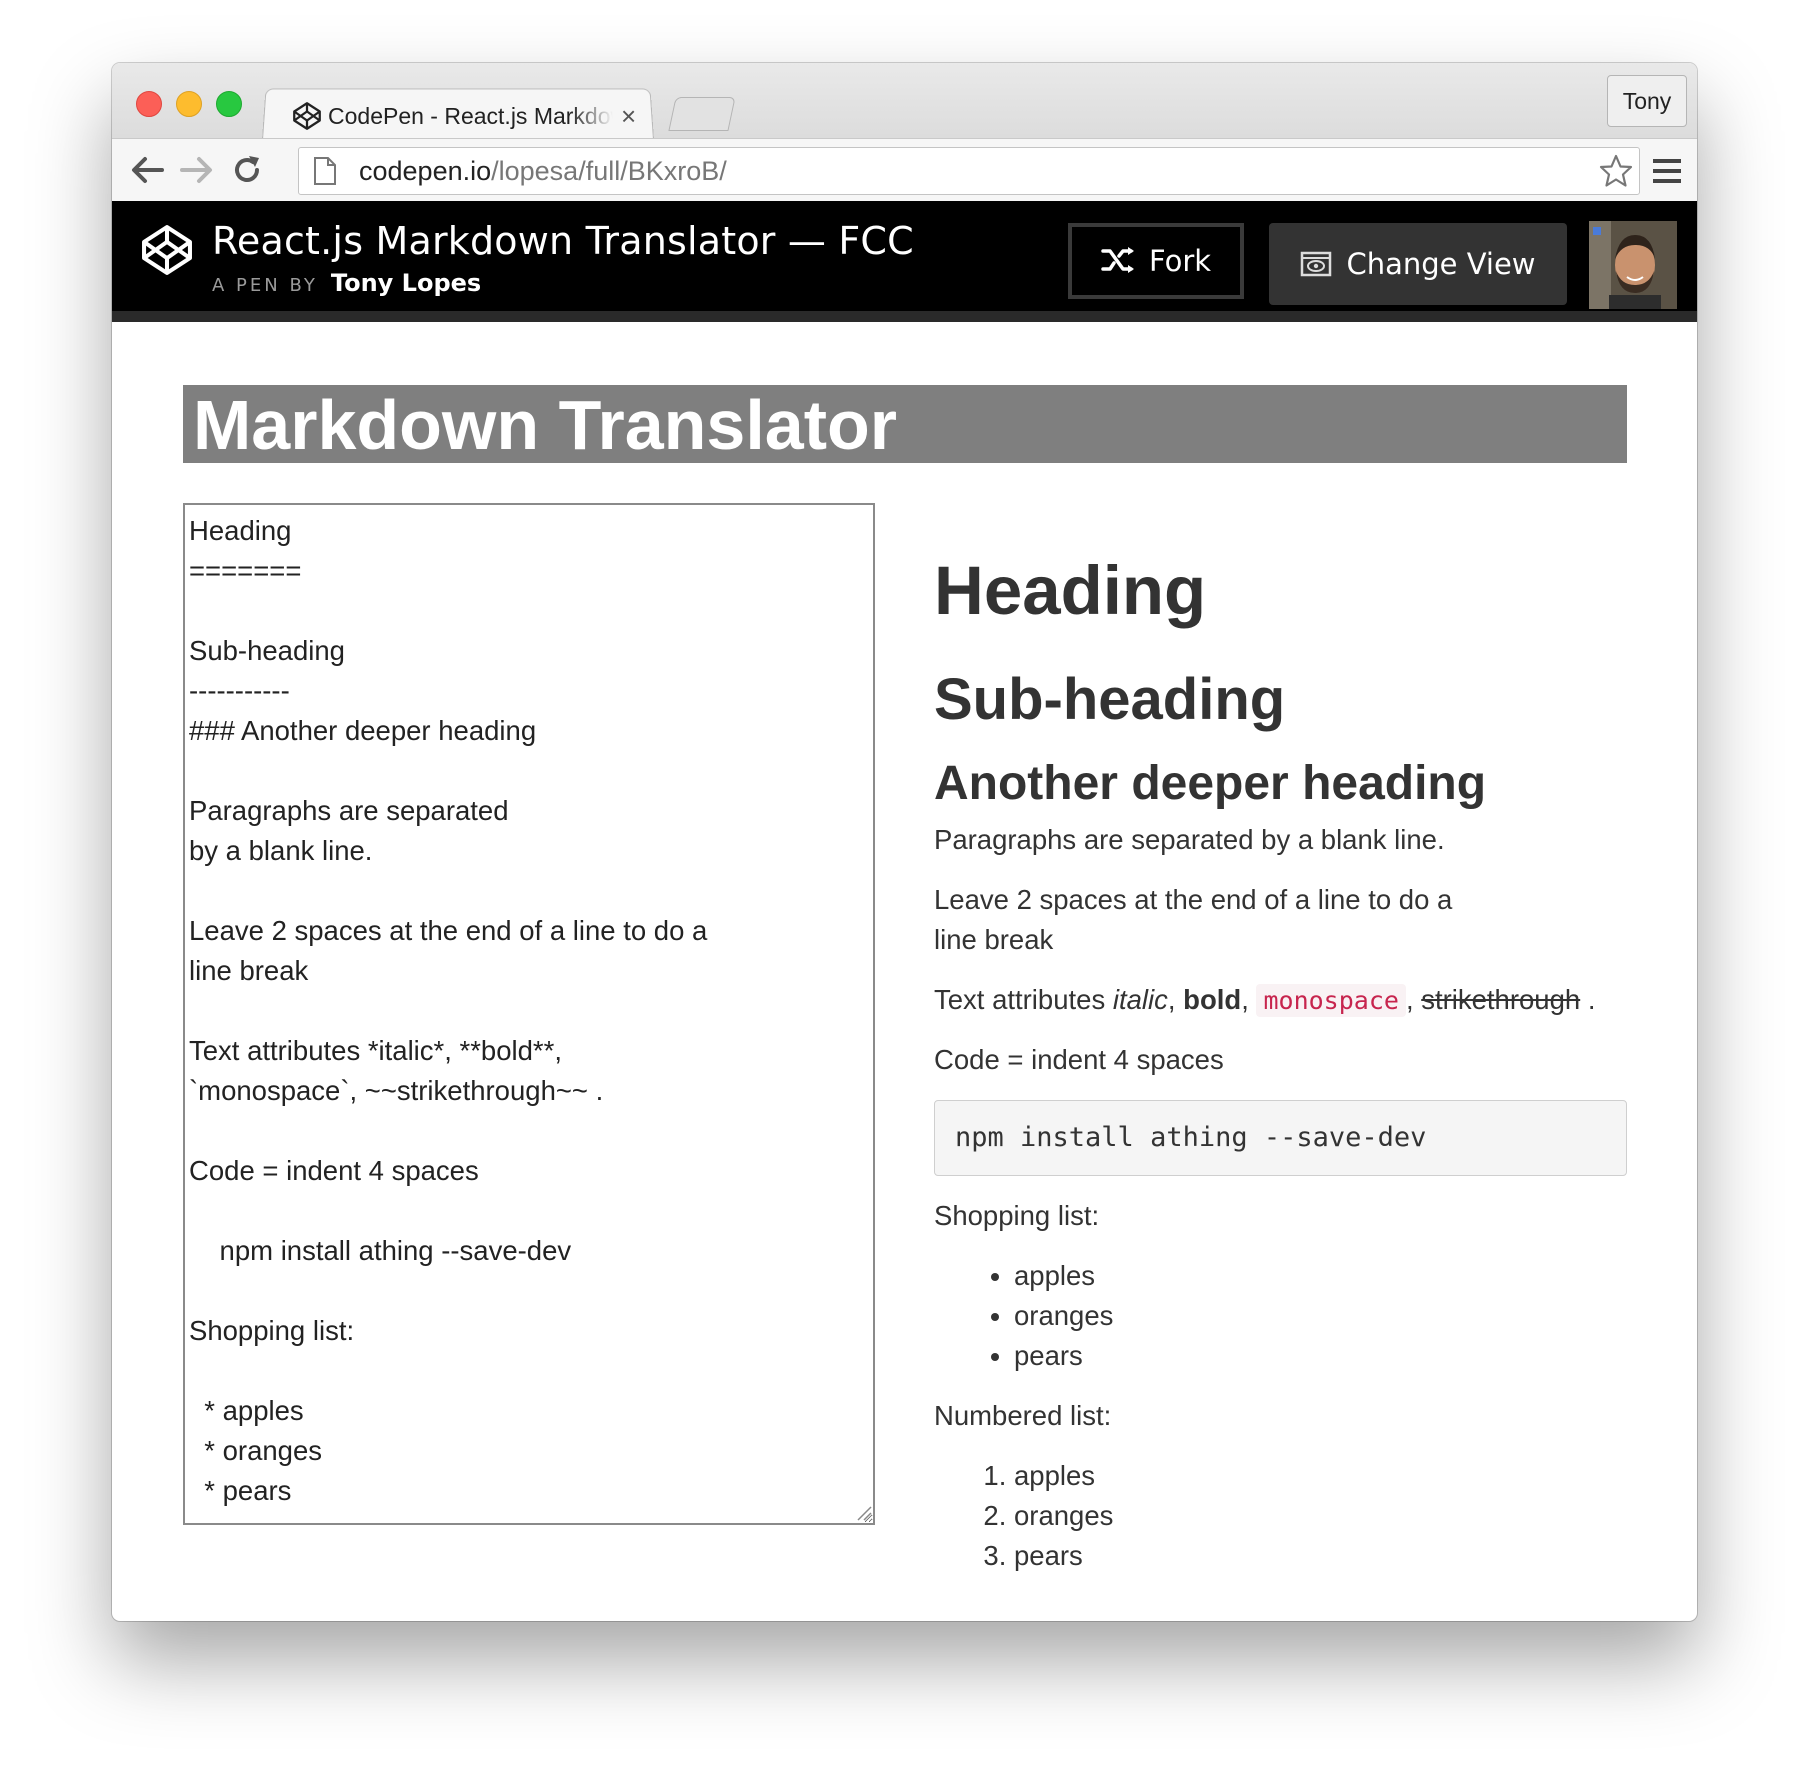  Describe the element at coordinates (1212, 999) in the screenshot. I see `attrs-bold: bold` at that location.